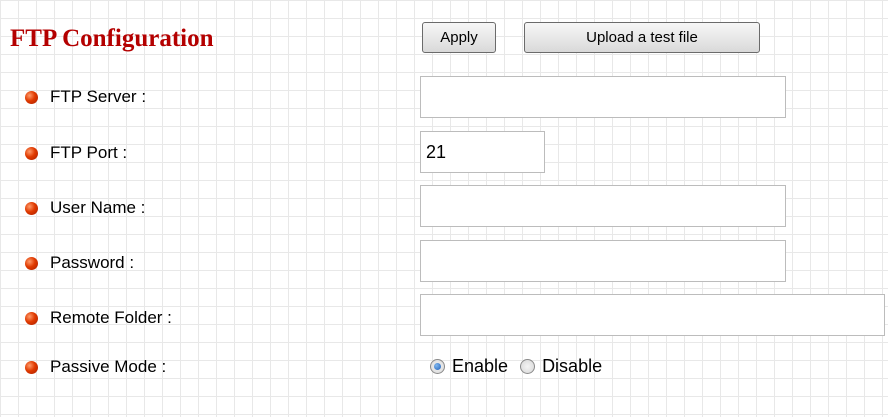  Describe the element at coordinates (89, 152) in the screenshot. I see `ftp-port-label: FTP Port :` at that location.